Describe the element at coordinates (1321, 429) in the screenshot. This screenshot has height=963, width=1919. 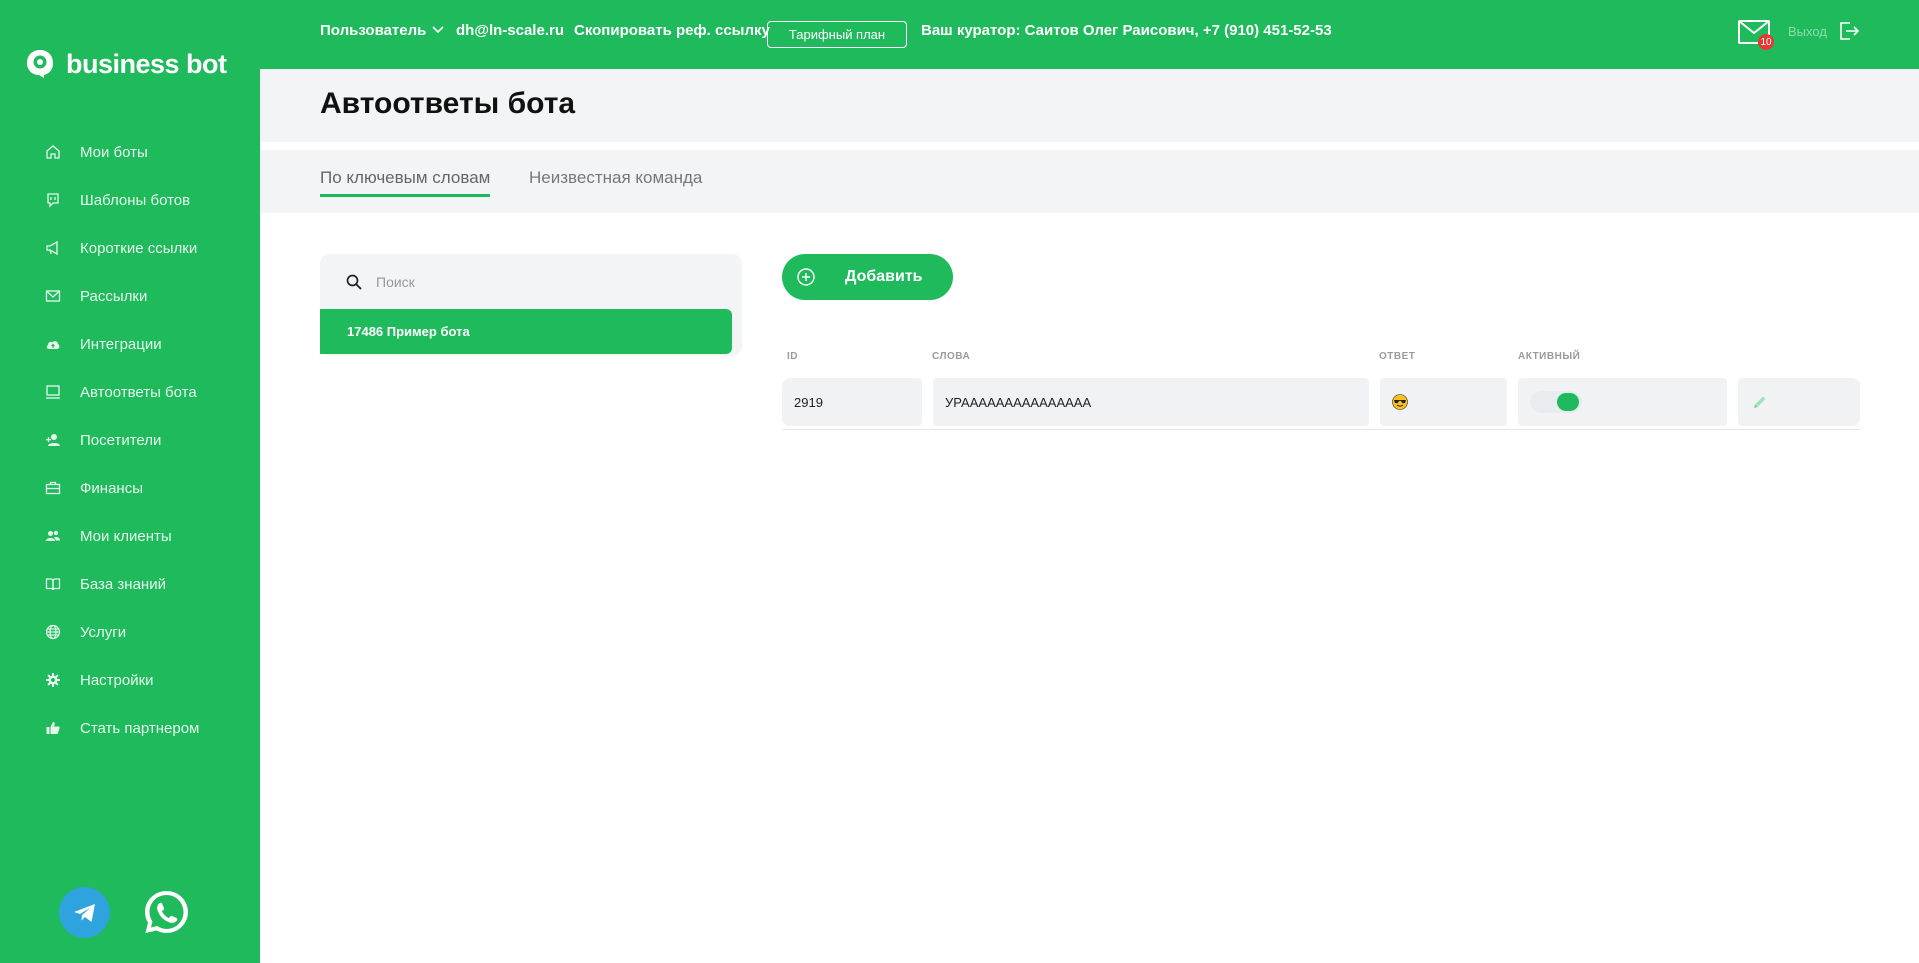
I see `row-divider` at that location.